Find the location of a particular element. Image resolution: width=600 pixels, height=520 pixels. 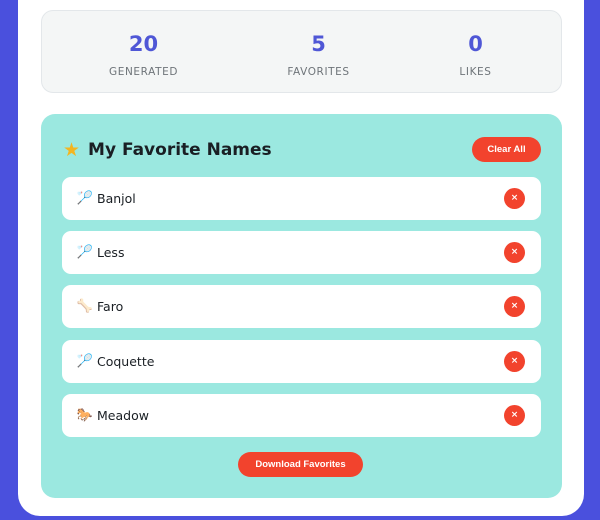

stat-label: FAVORITES is located at coordinates (318, 72).